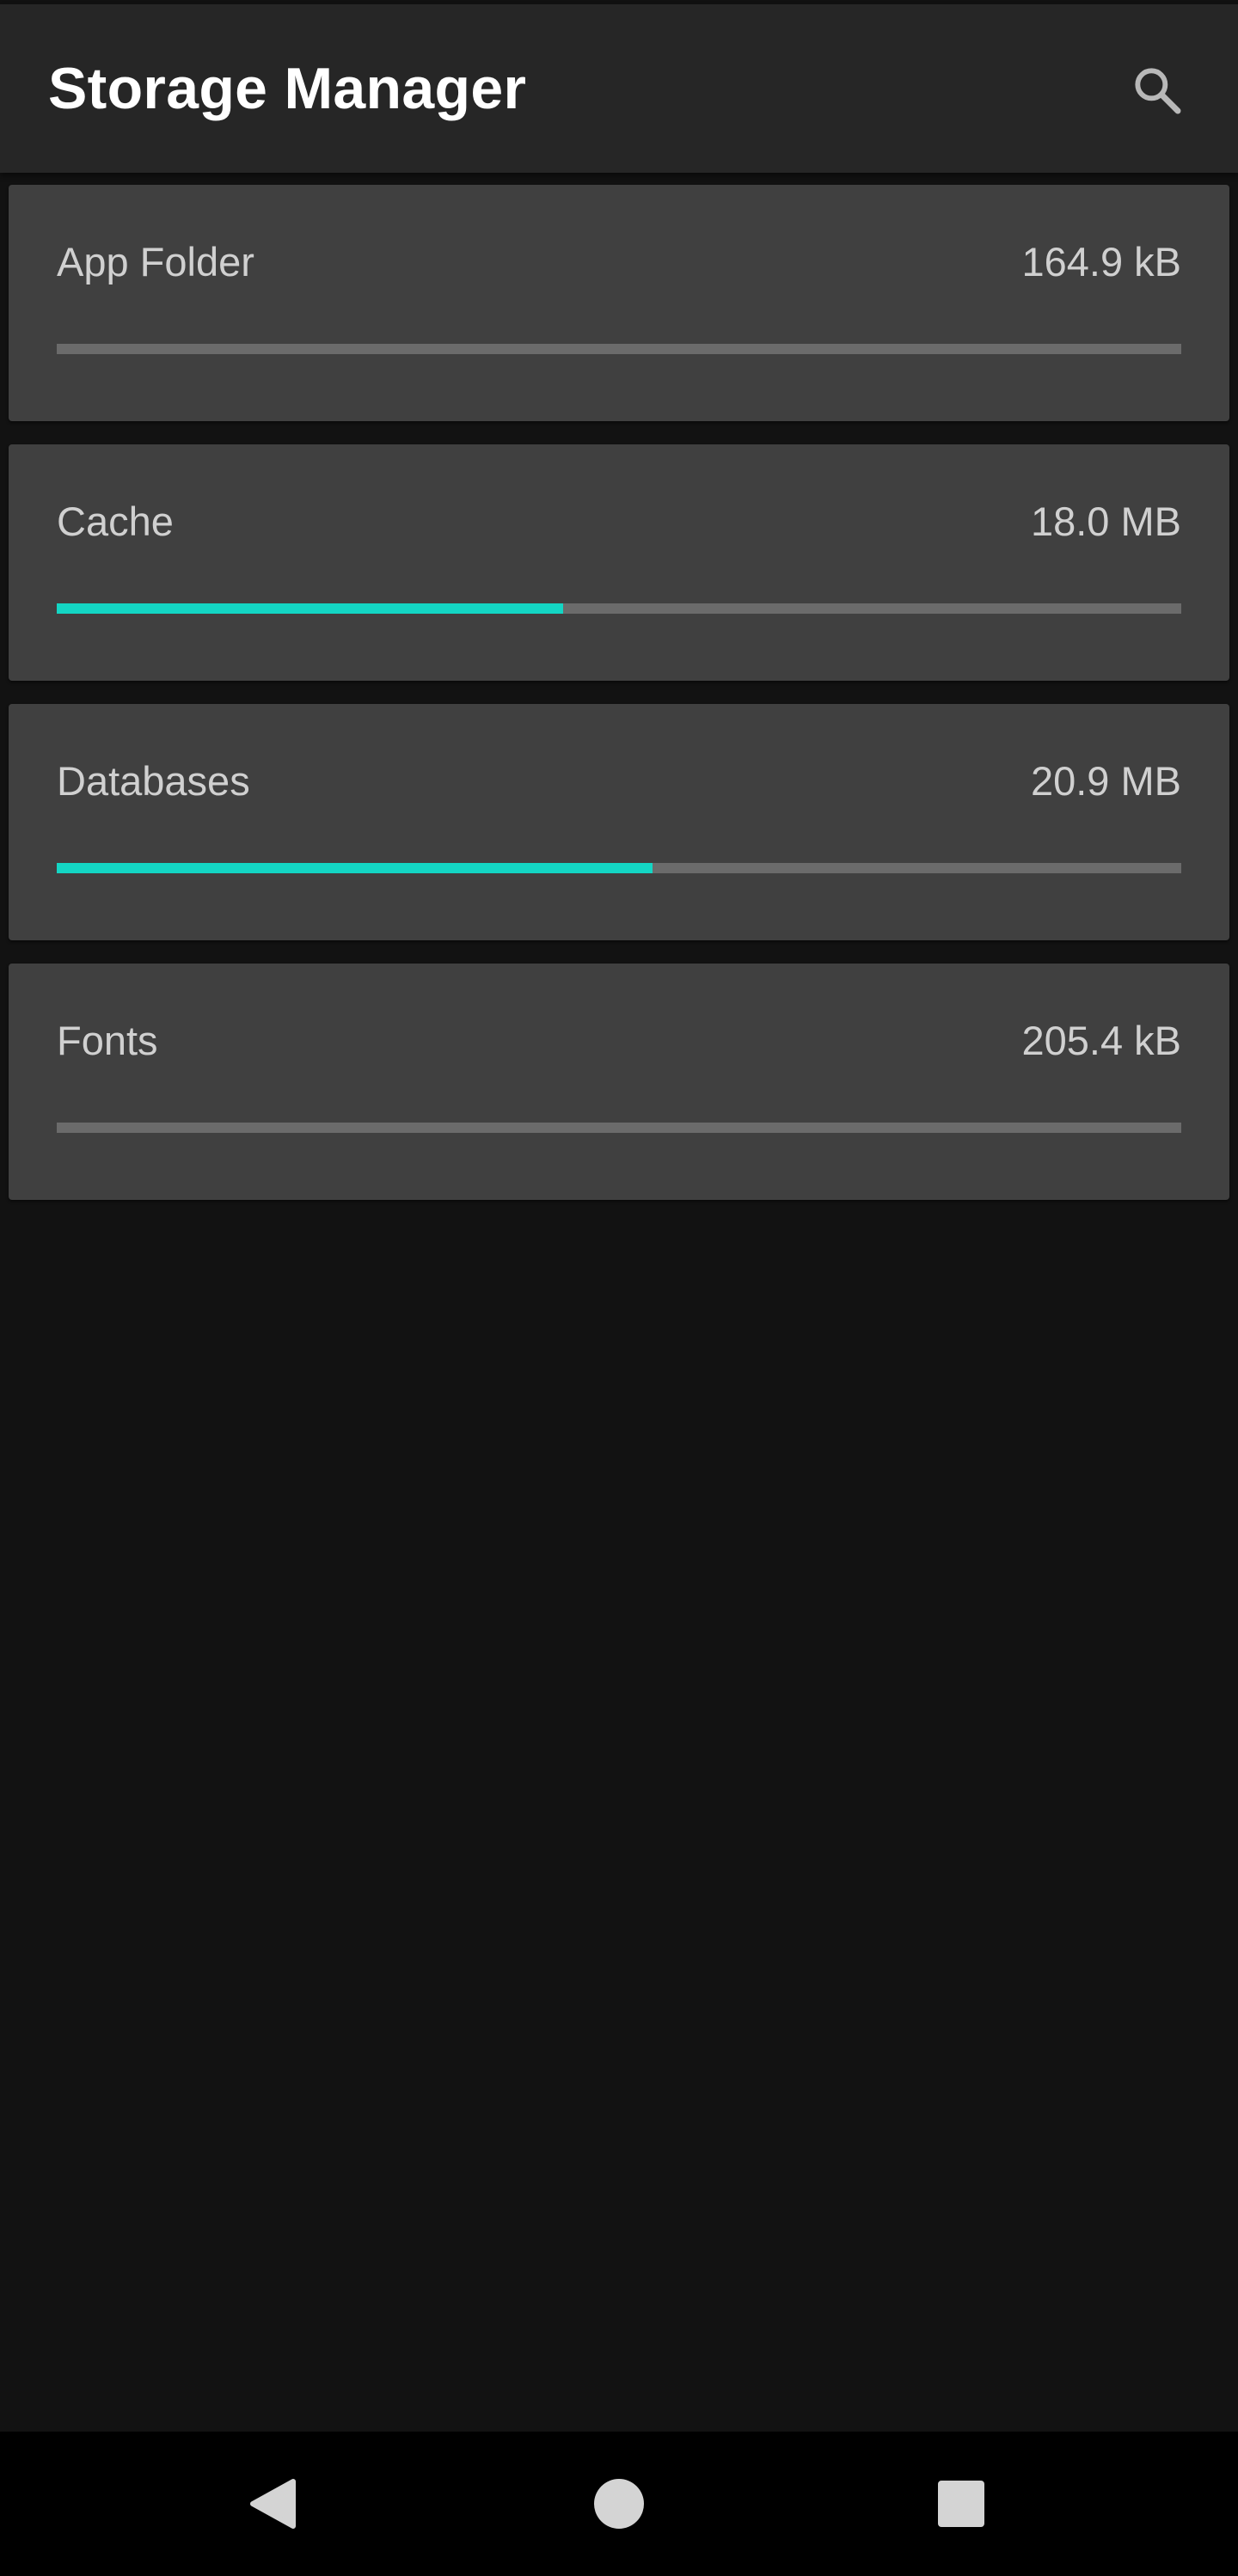 This screenshot has width=1238, height=2576. I want to click on storage-item-size: 205.4 kB, so click(1101, 1040).